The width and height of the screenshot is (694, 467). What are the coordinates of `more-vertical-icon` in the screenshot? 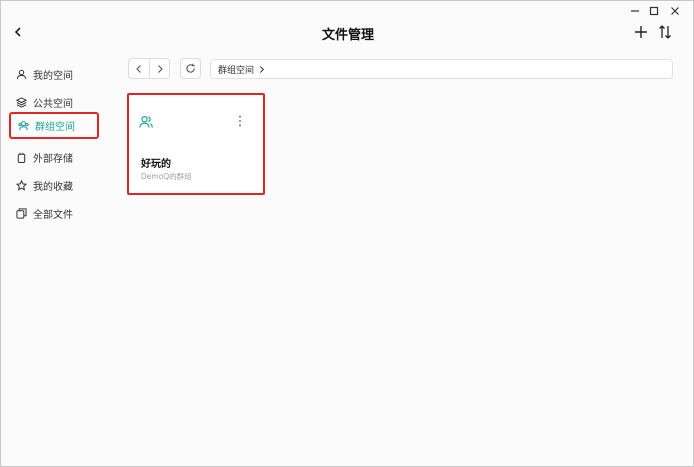 It's located at (240, 121).